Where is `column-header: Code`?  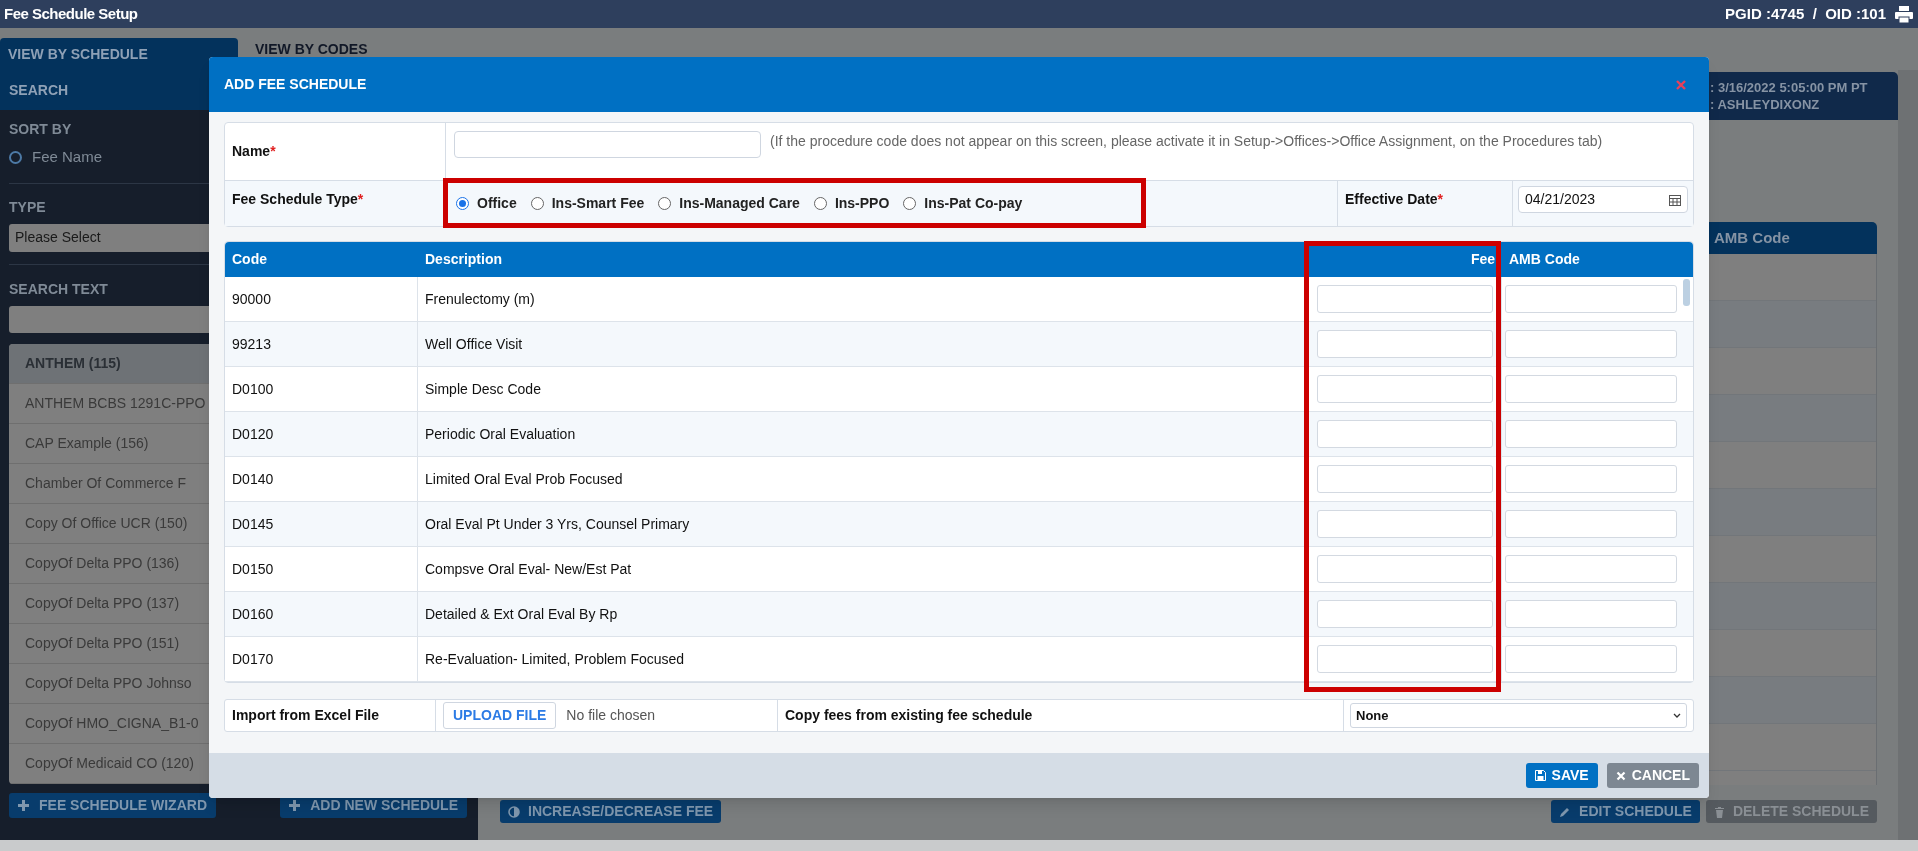
column-header: Code is located at coordinates (249, 259).